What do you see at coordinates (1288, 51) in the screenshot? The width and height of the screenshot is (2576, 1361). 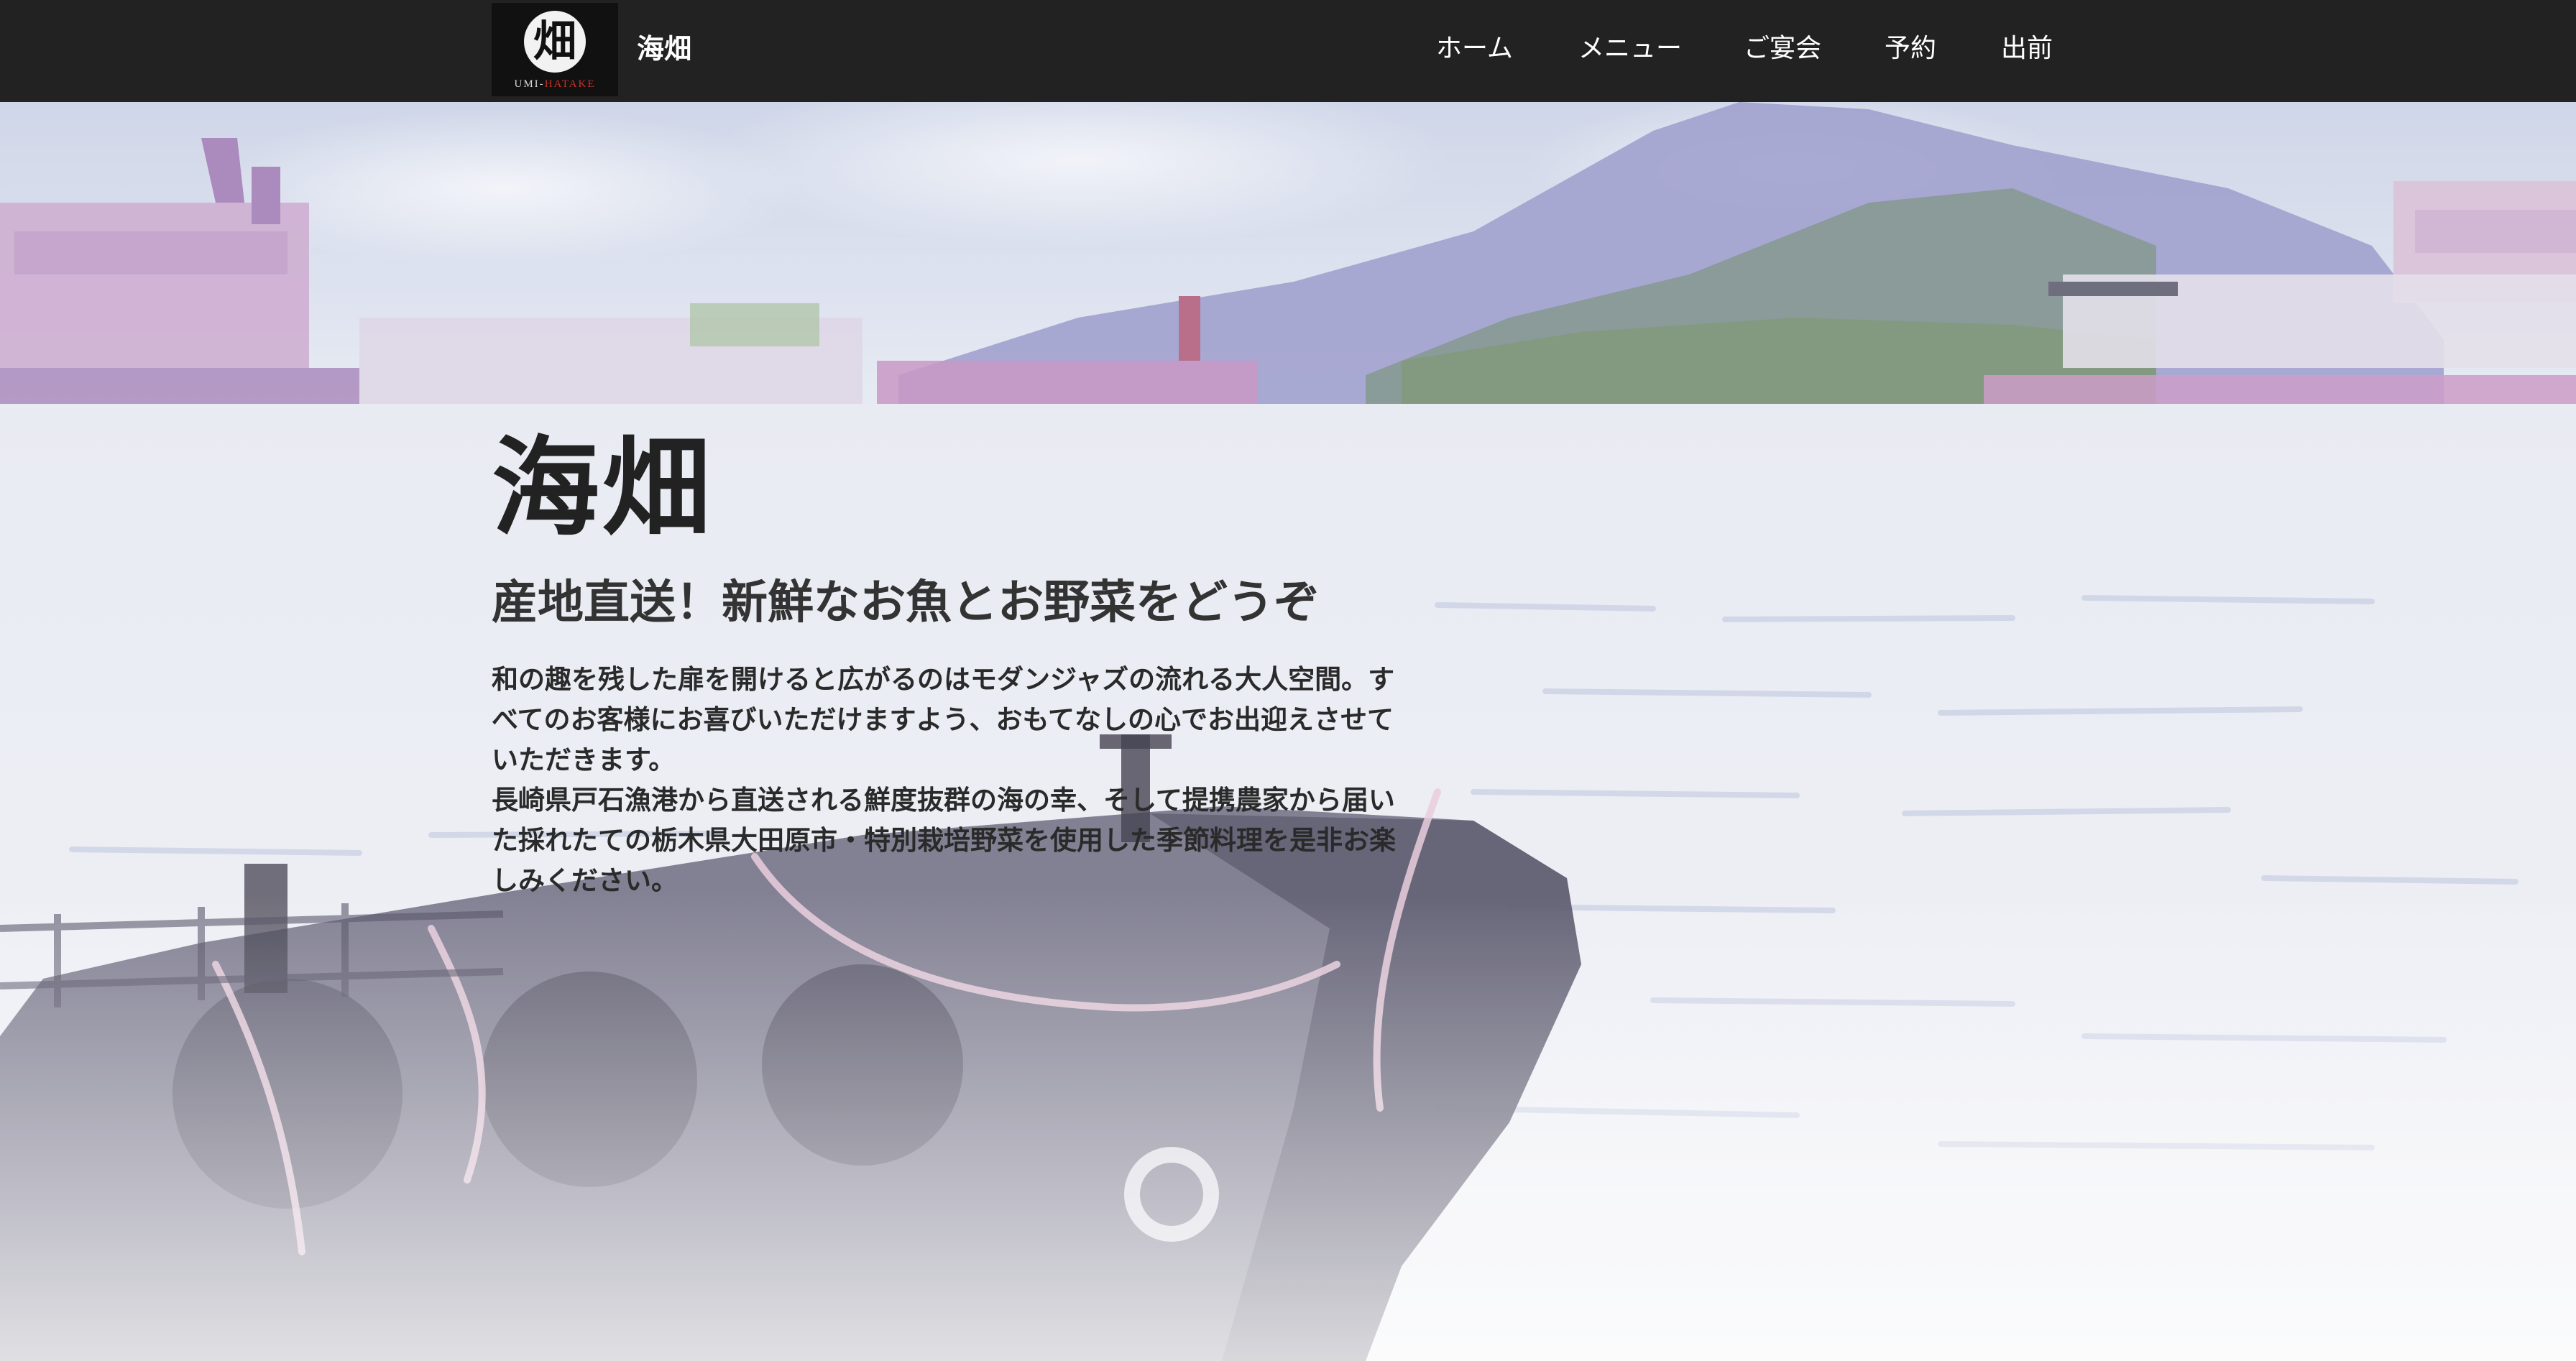 I see `top-navbar: 畑 UMI-HATAKE 海畑 ホーム メニュー ご宴会 予約 出前` at bounding box center [1288, 51].